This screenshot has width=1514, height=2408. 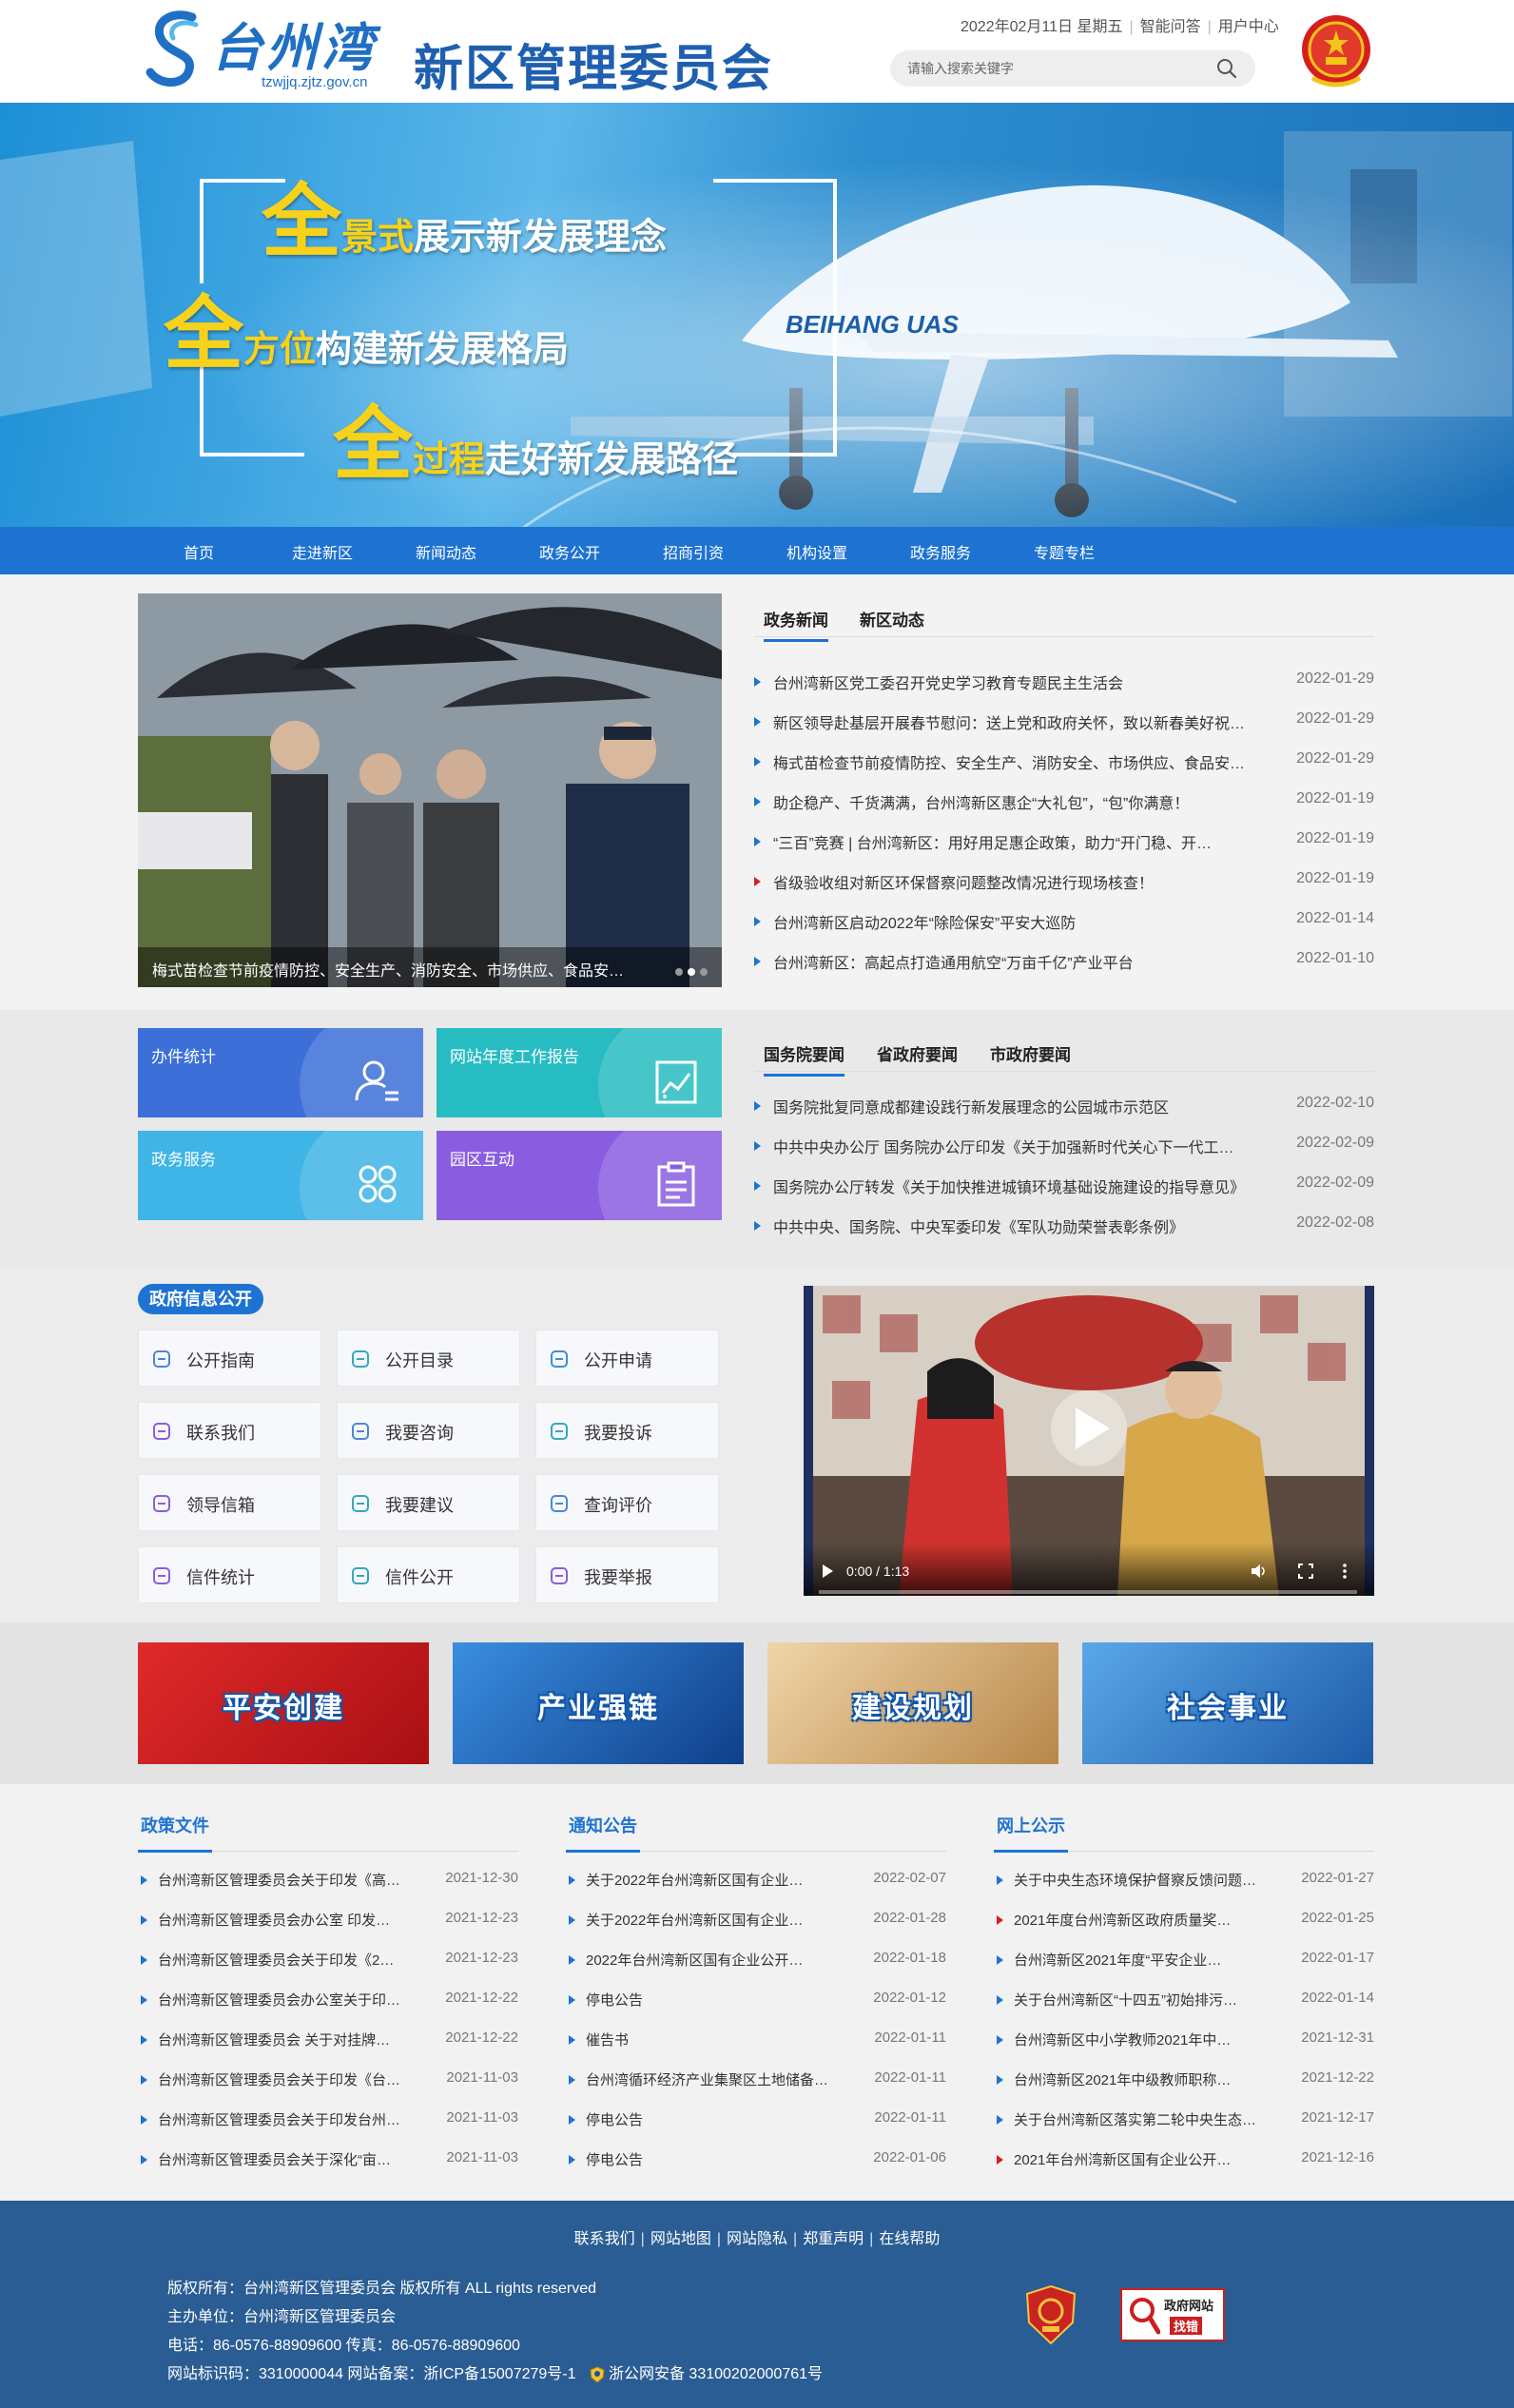 I want to click on gov-news-item: 国务院批复同意成都建设践行新发展理念的公园城市示范区 2022-02-10, so click(x=1064, y=1106).